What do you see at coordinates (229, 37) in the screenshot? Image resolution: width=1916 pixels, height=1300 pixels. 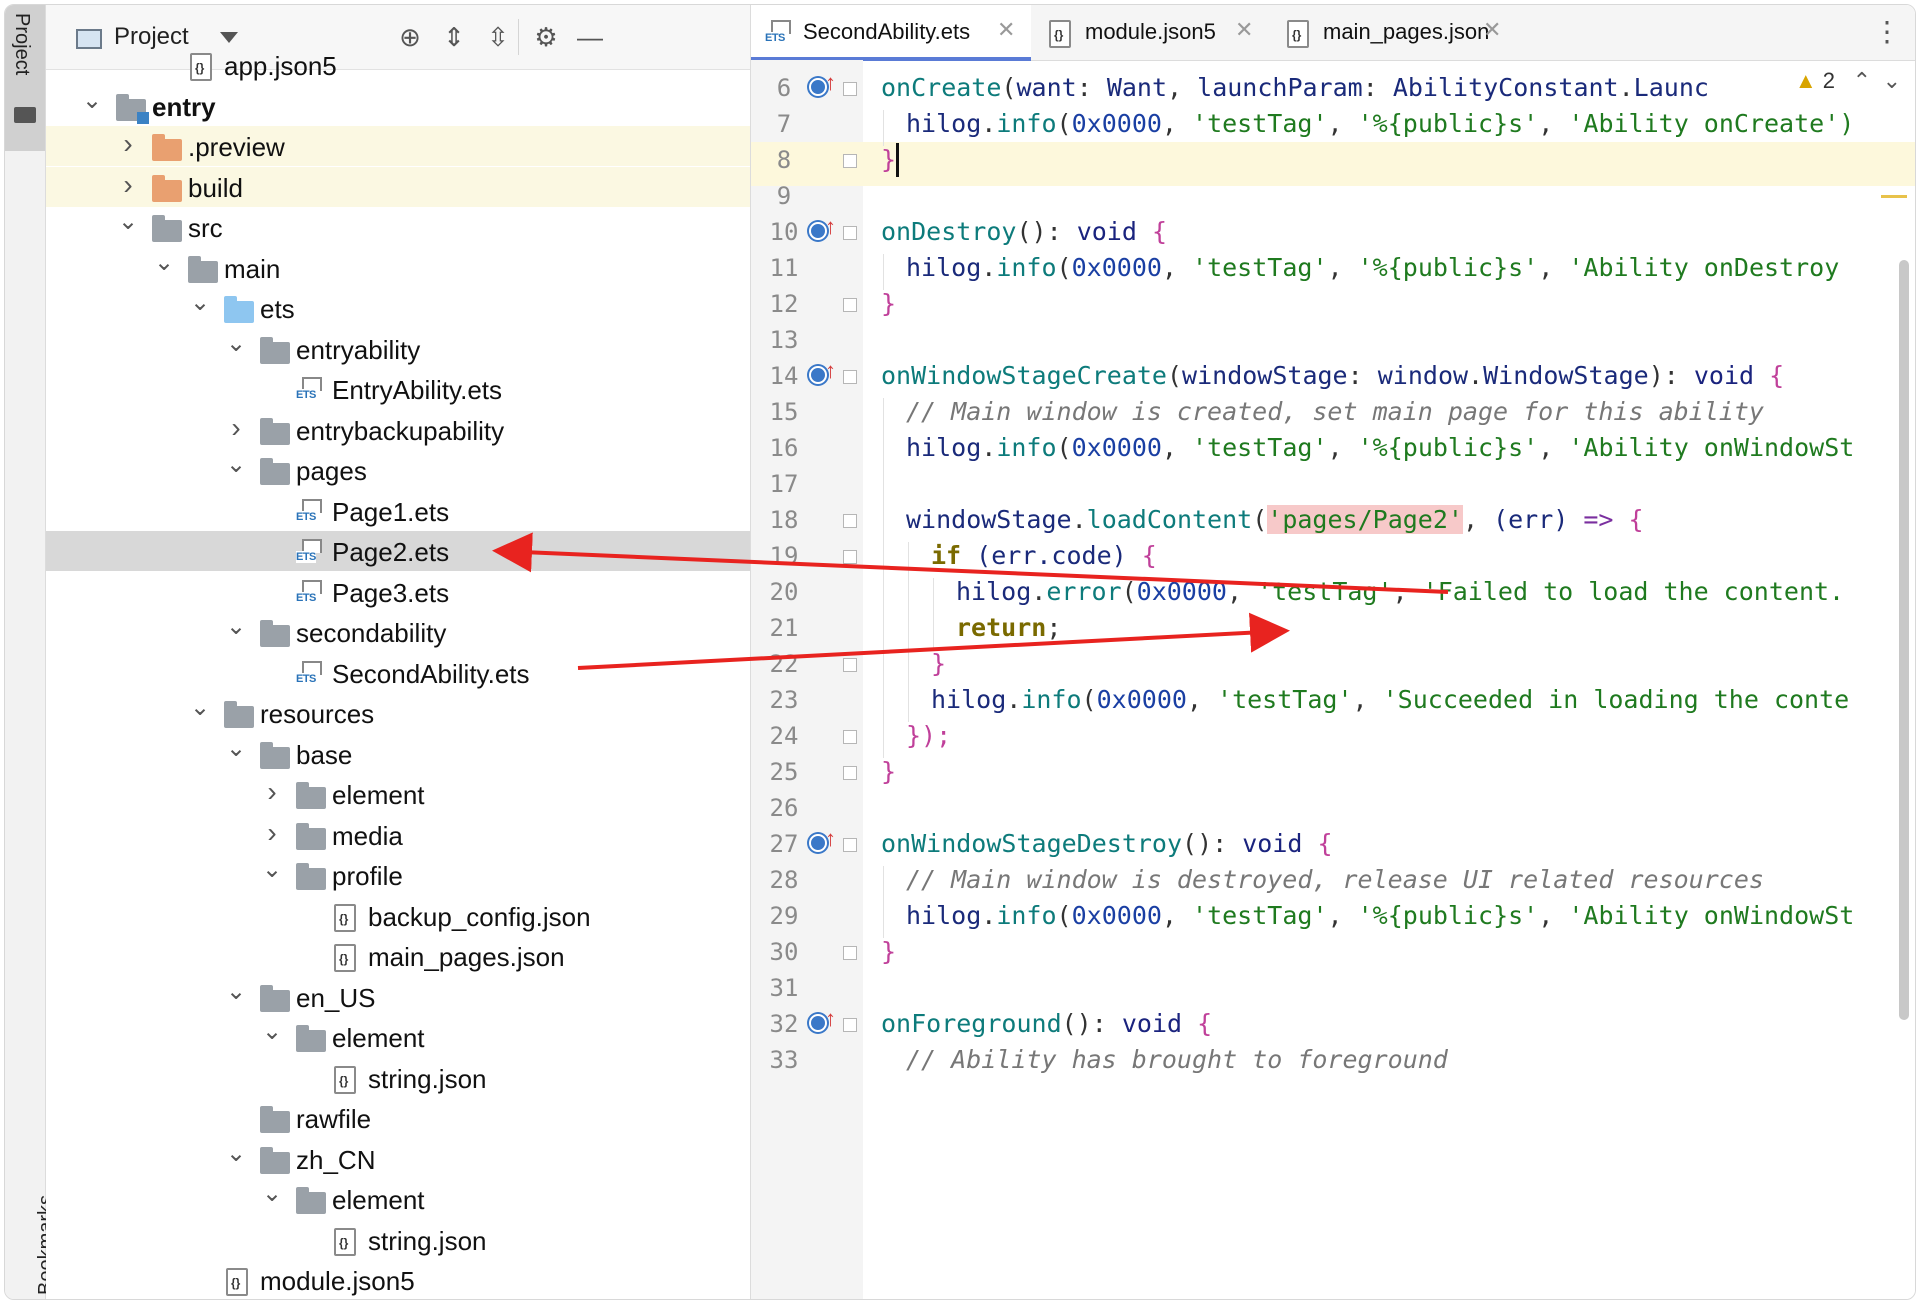 I see `chevron-down-icon` at bounding box center [229, 37].